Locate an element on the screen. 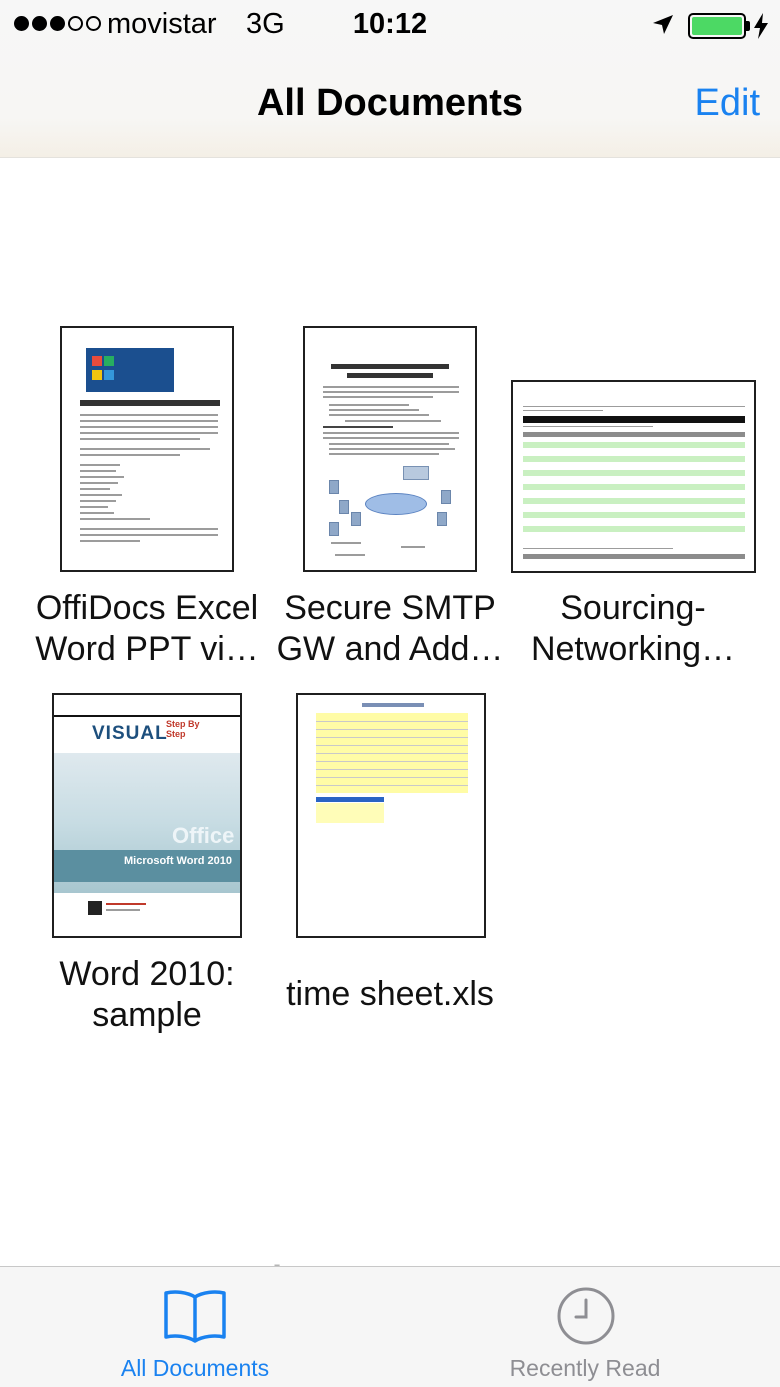 This screenshot has height=1387, width=780. cover-step-text: Step By Step is located at coordinates (183, 729).